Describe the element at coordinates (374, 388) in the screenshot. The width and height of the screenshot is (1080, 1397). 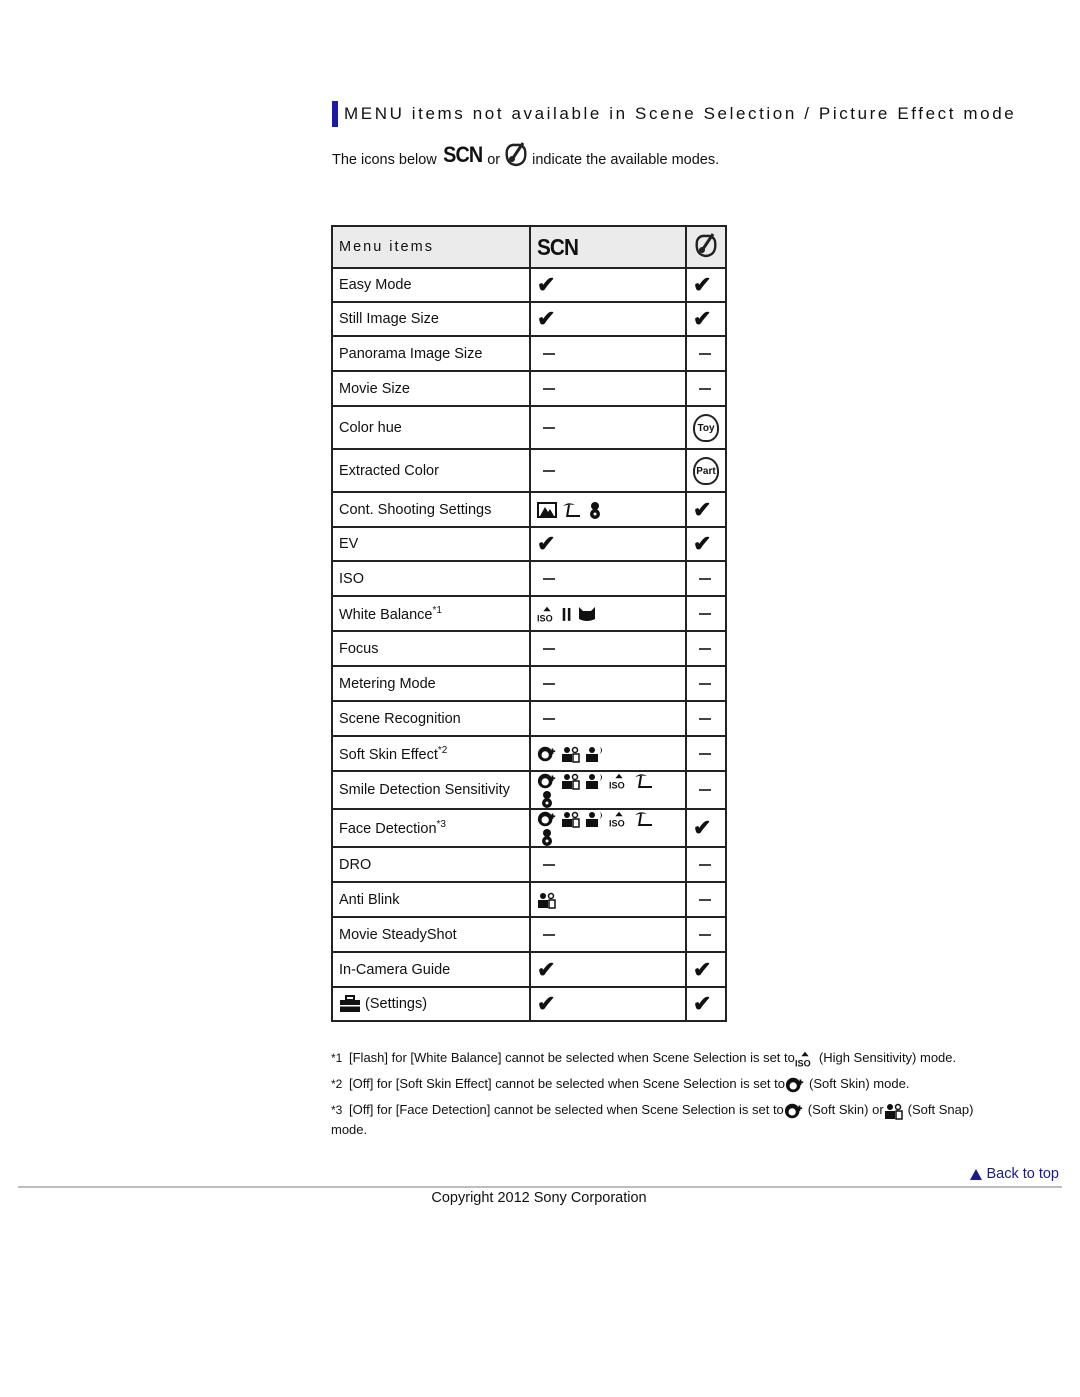
I see `menu-item-label: Movie Size` at that location.